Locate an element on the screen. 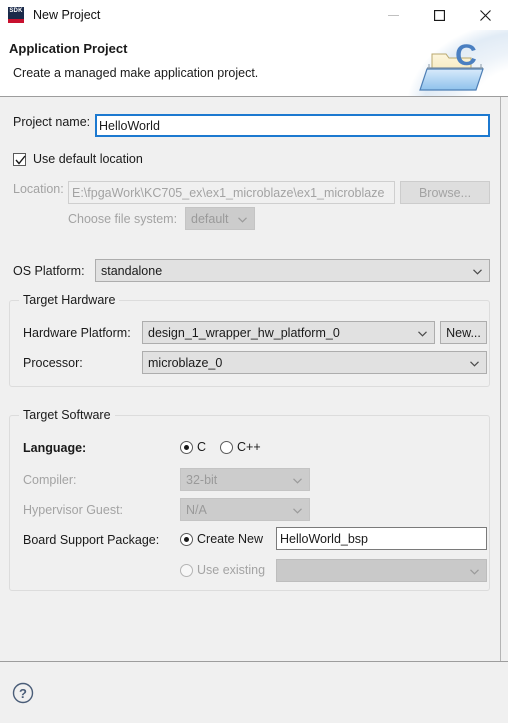  os-platform-row: OS Platform: is located at coordinates (49, 271).